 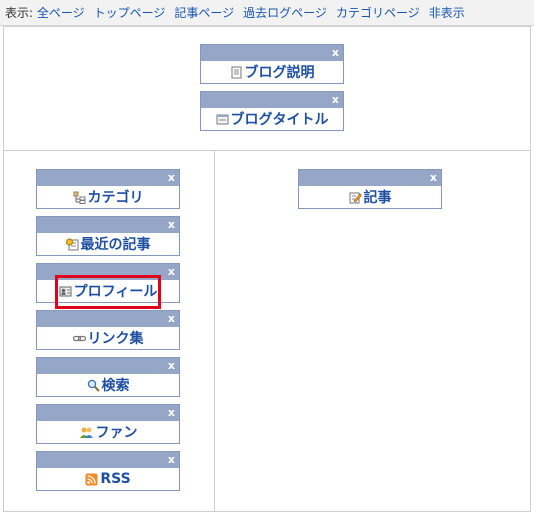 I want to click on profile-card-icon, so click(x=65, y=291).